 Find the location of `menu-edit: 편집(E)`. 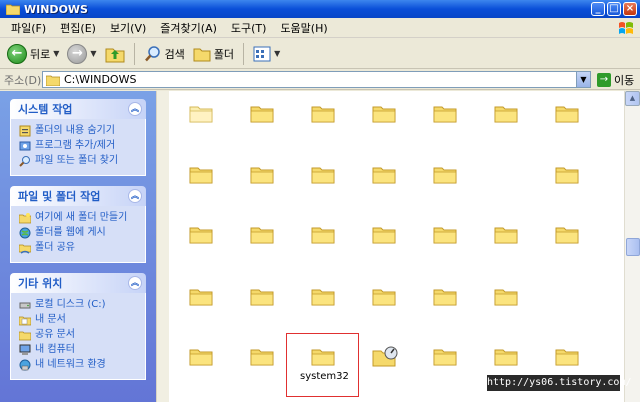

menu-edit: 편집(E) is located at coordinates (78, 28).